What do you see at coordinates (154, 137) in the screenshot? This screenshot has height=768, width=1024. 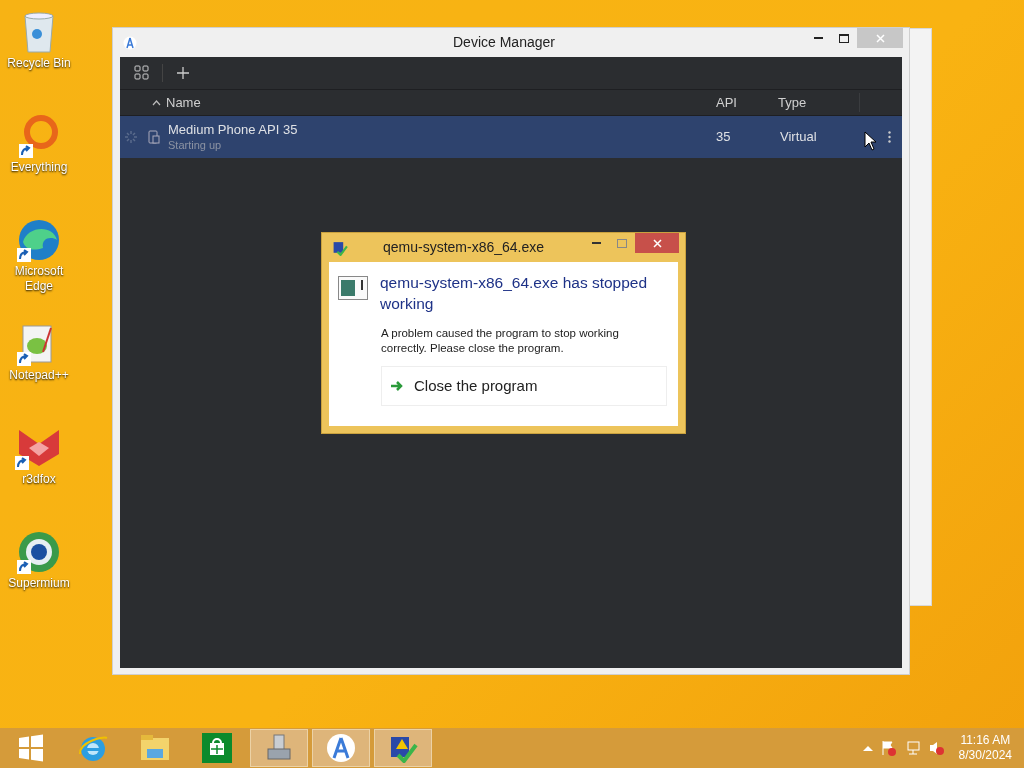 I see `phone-icon` at bounding box center [154, 137].